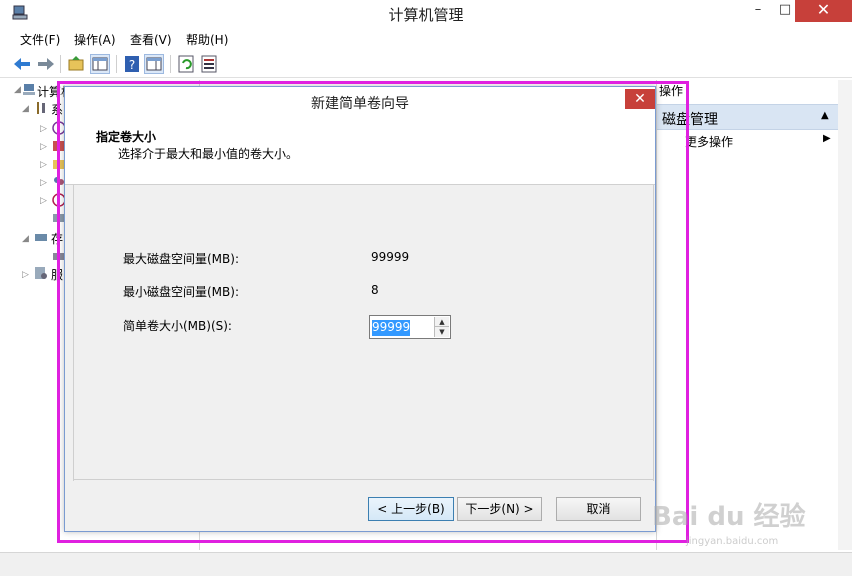 This screenshot has height=576, width=852. What do you see at coordinates (823, 11) in the screenshot?
I see `close-button: ✕` at bounding box center [823, 11].